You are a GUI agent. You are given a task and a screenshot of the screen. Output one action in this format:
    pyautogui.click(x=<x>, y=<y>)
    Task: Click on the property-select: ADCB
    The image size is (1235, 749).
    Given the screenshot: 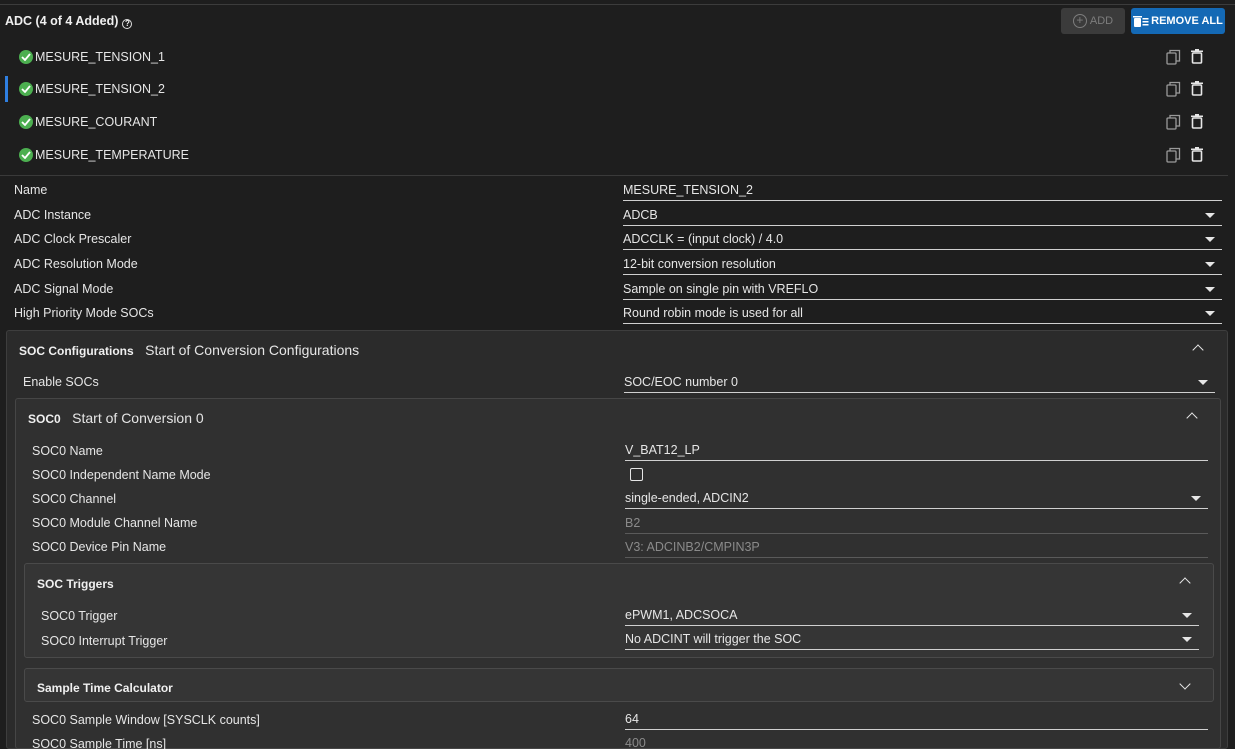 What is the action you would take?
    pyautogui.click(x=922, y=216)
    